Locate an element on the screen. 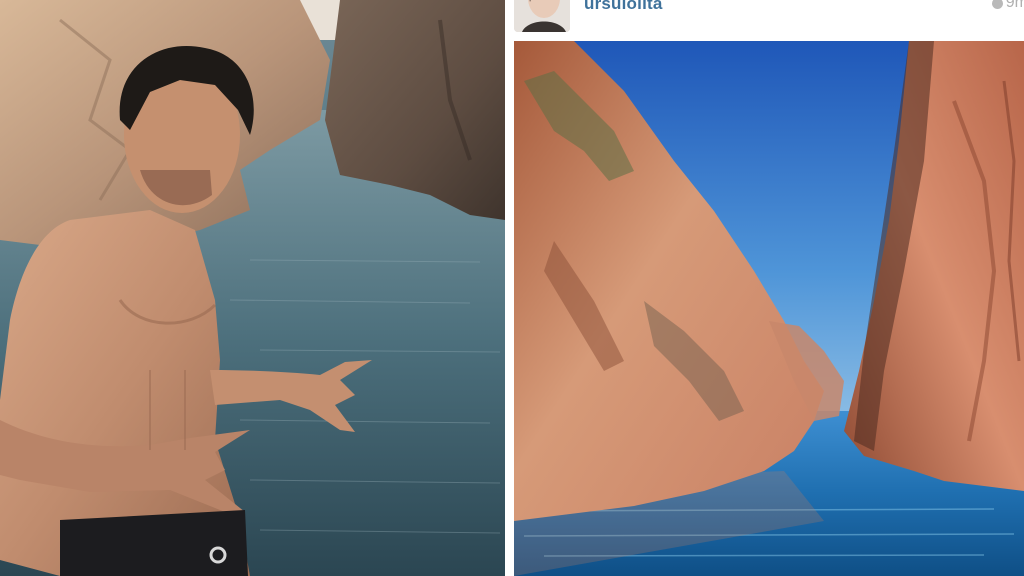 The height and width of the screenshot is (576, 1024). user-avatar is located at coordinates (542, 16).